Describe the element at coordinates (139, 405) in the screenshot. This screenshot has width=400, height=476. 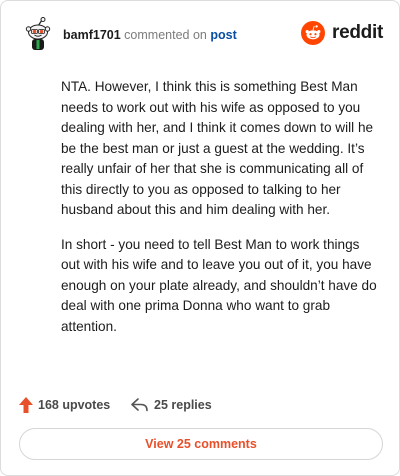
I see `reply-arrow-icon` at that location.